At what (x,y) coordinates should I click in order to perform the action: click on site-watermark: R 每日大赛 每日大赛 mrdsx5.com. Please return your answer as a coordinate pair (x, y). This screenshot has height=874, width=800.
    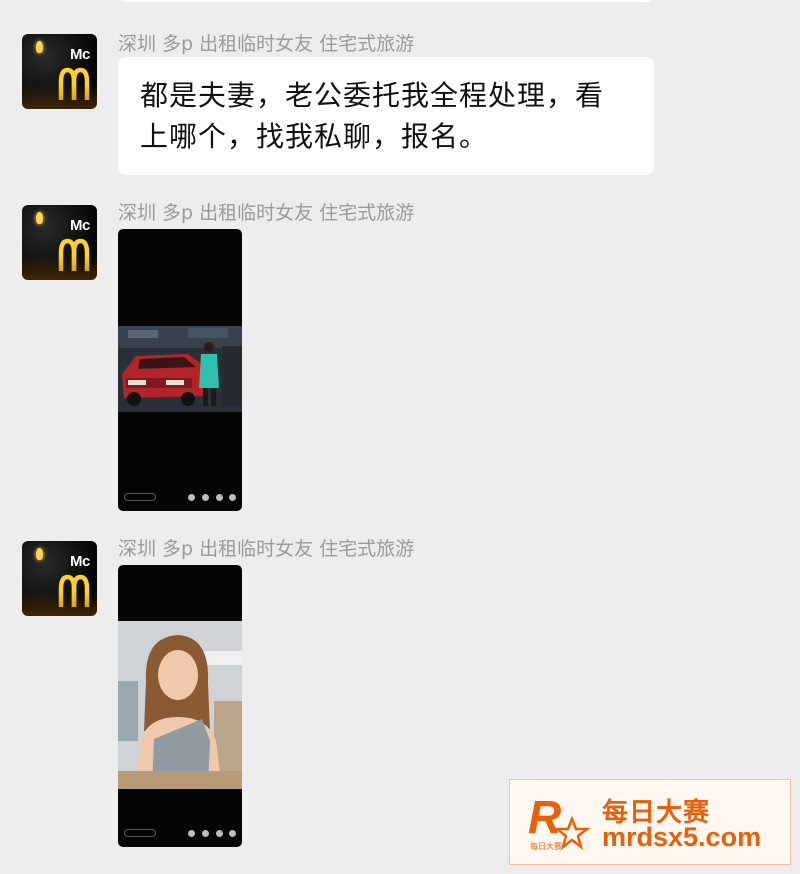
    Looking at the image, I should click on (650, 822).